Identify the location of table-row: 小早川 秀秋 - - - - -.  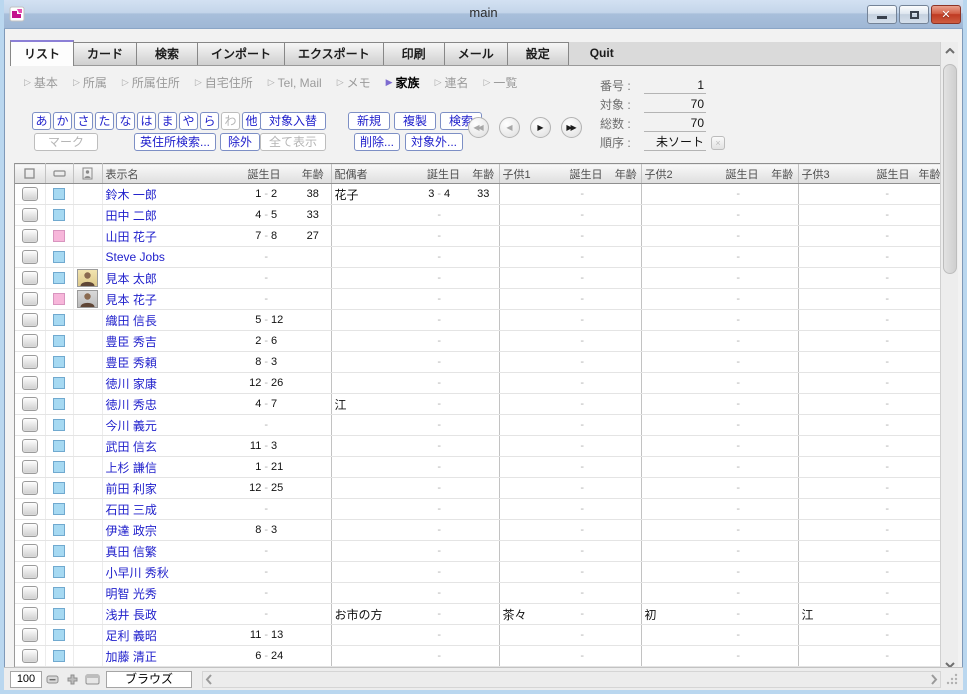
(479, 572).